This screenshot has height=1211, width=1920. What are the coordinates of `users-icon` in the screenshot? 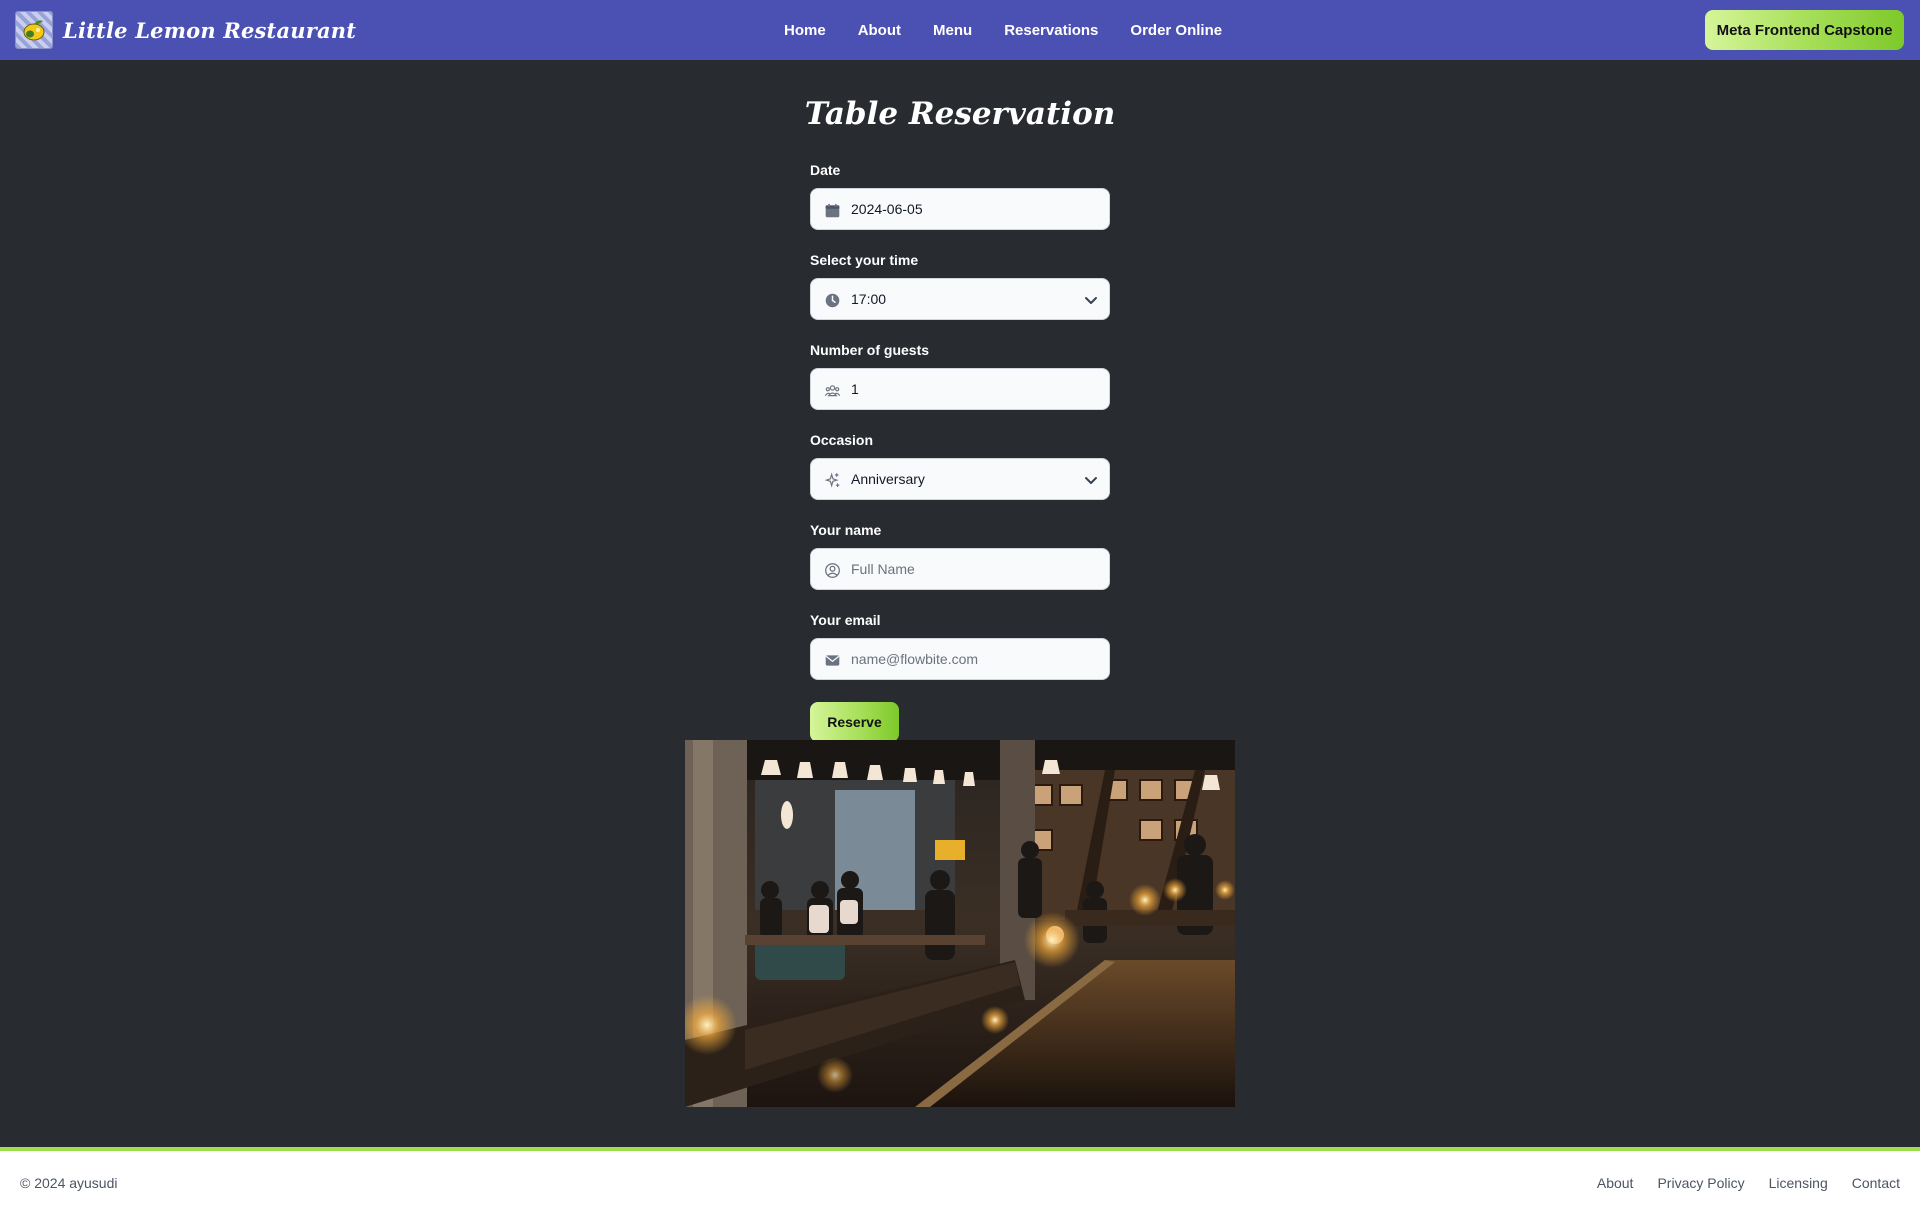 It's located at (832, 390).